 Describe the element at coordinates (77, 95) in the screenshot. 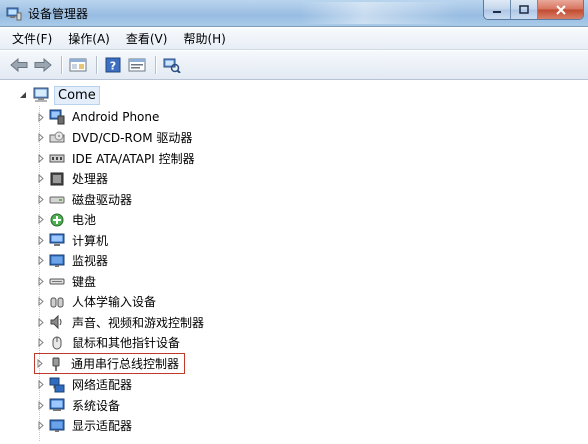

I see `tree-root-label: Come` at that location.